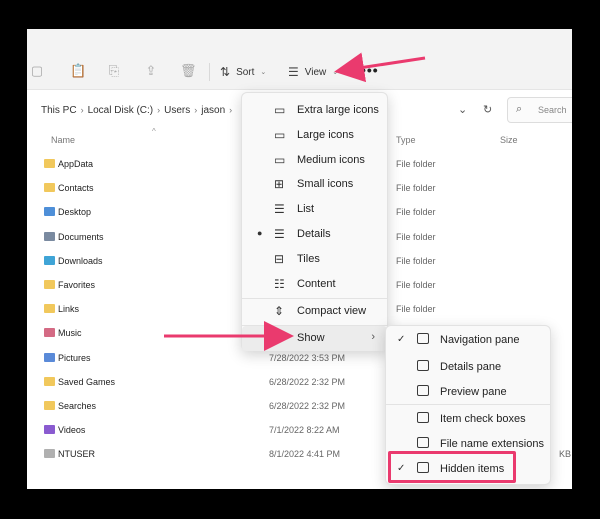  Describe the element at coordinates (305, 454) in the screenshot. I see `file-date: 8/1/2022 4:41 PM` at that location.